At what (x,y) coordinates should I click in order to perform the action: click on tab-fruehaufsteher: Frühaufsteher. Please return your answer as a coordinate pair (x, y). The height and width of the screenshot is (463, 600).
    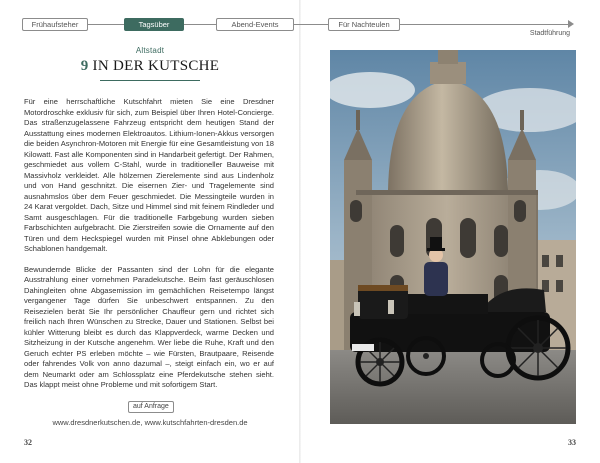
    Looking at the image, I should click on (55, 24).